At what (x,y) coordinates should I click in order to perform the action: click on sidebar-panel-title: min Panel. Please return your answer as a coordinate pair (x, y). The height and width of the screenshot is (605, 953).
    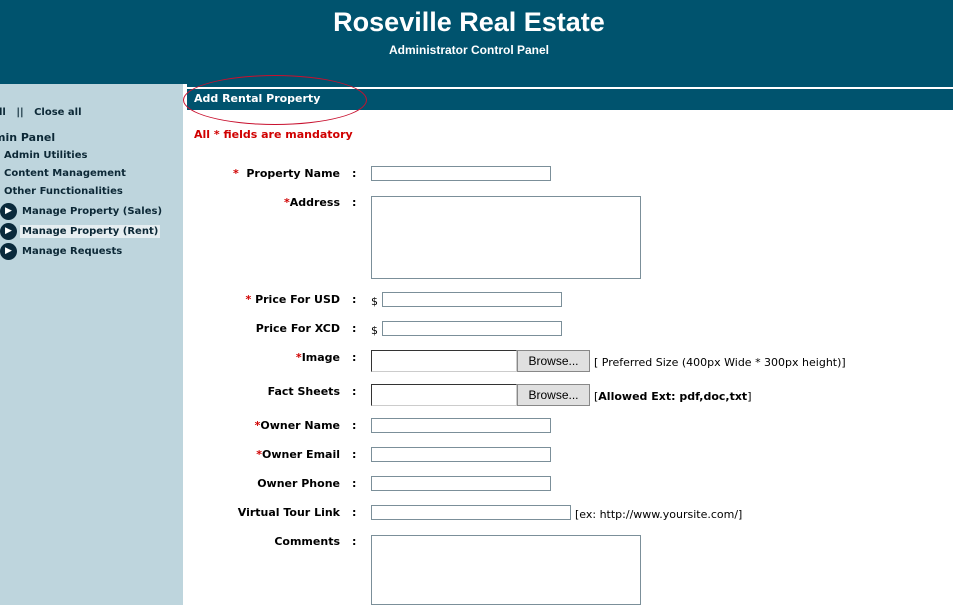
    Looking at the image, I should click on (28, 137).